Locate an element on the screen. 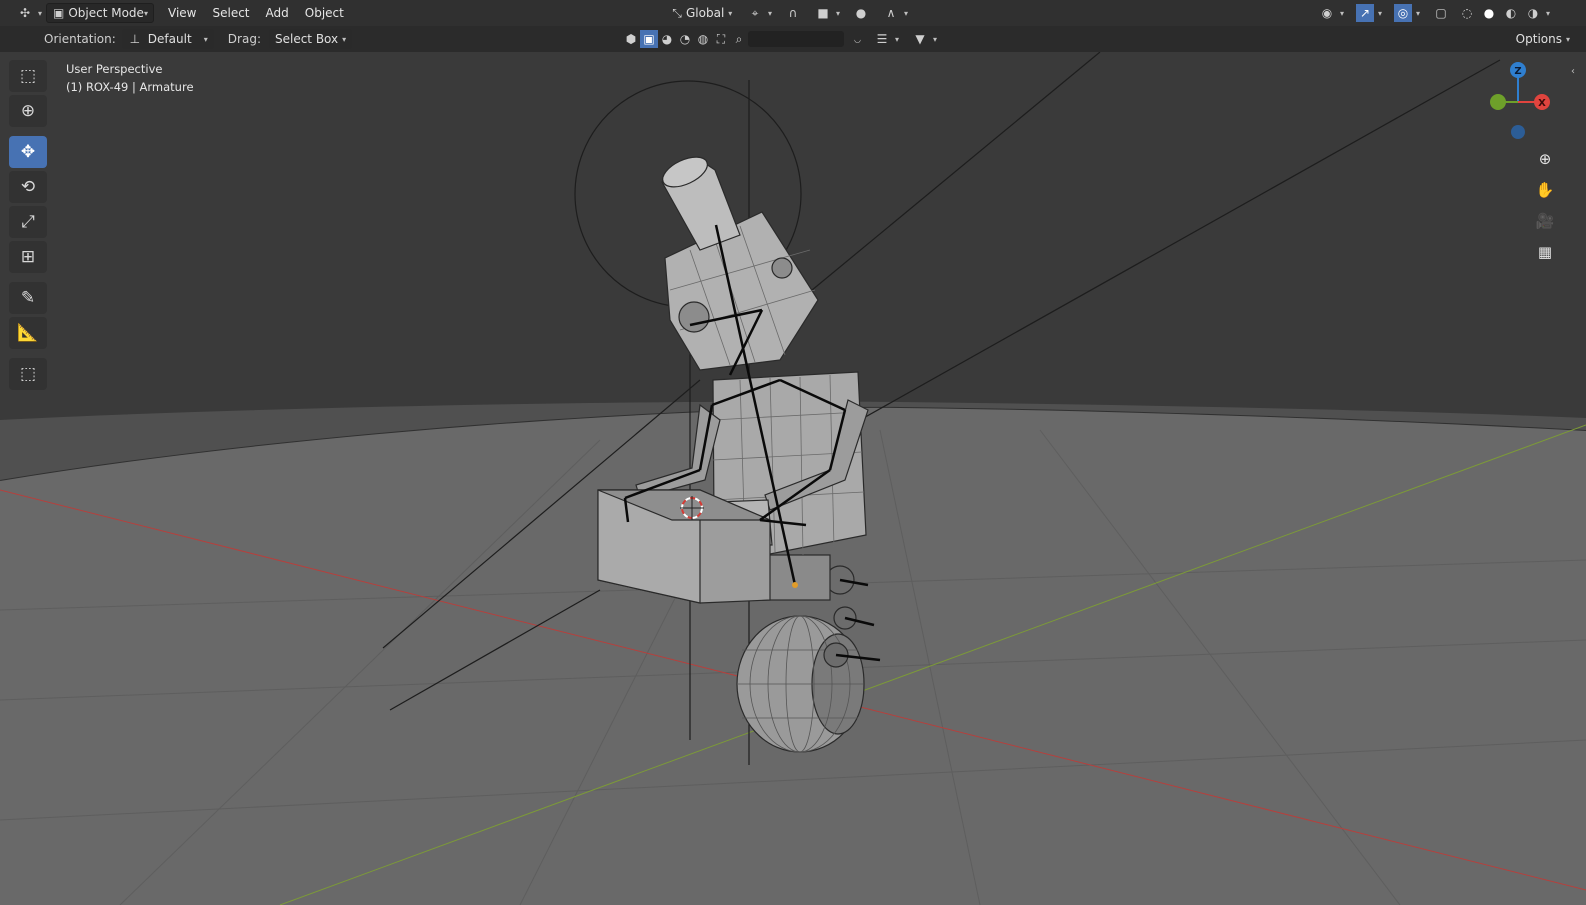 The height and width of the screenshot is (905, 1586). drag-value: Select Box is located at coordinates (306, 39).